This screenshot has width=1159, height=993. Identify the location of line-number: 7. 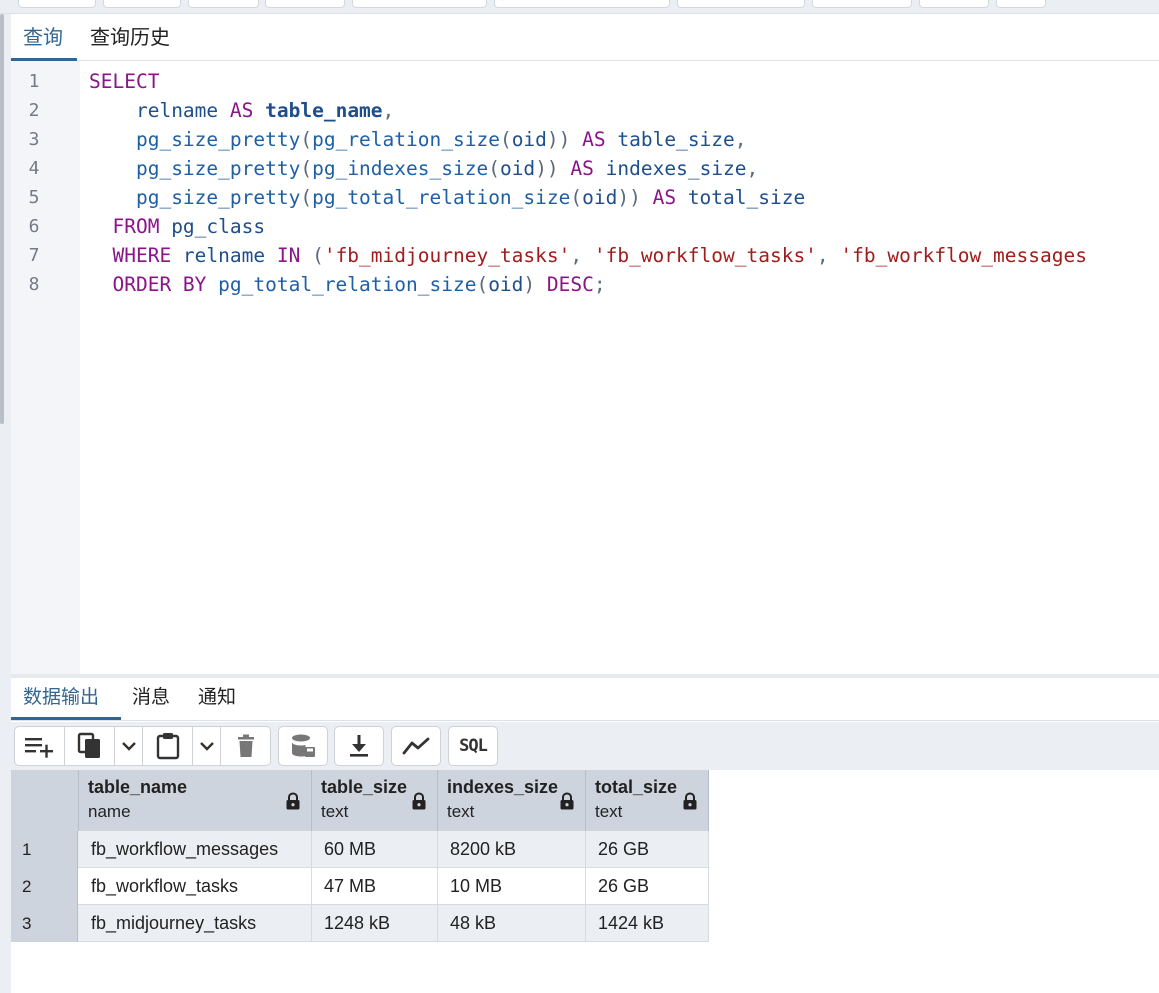
(34, 255).